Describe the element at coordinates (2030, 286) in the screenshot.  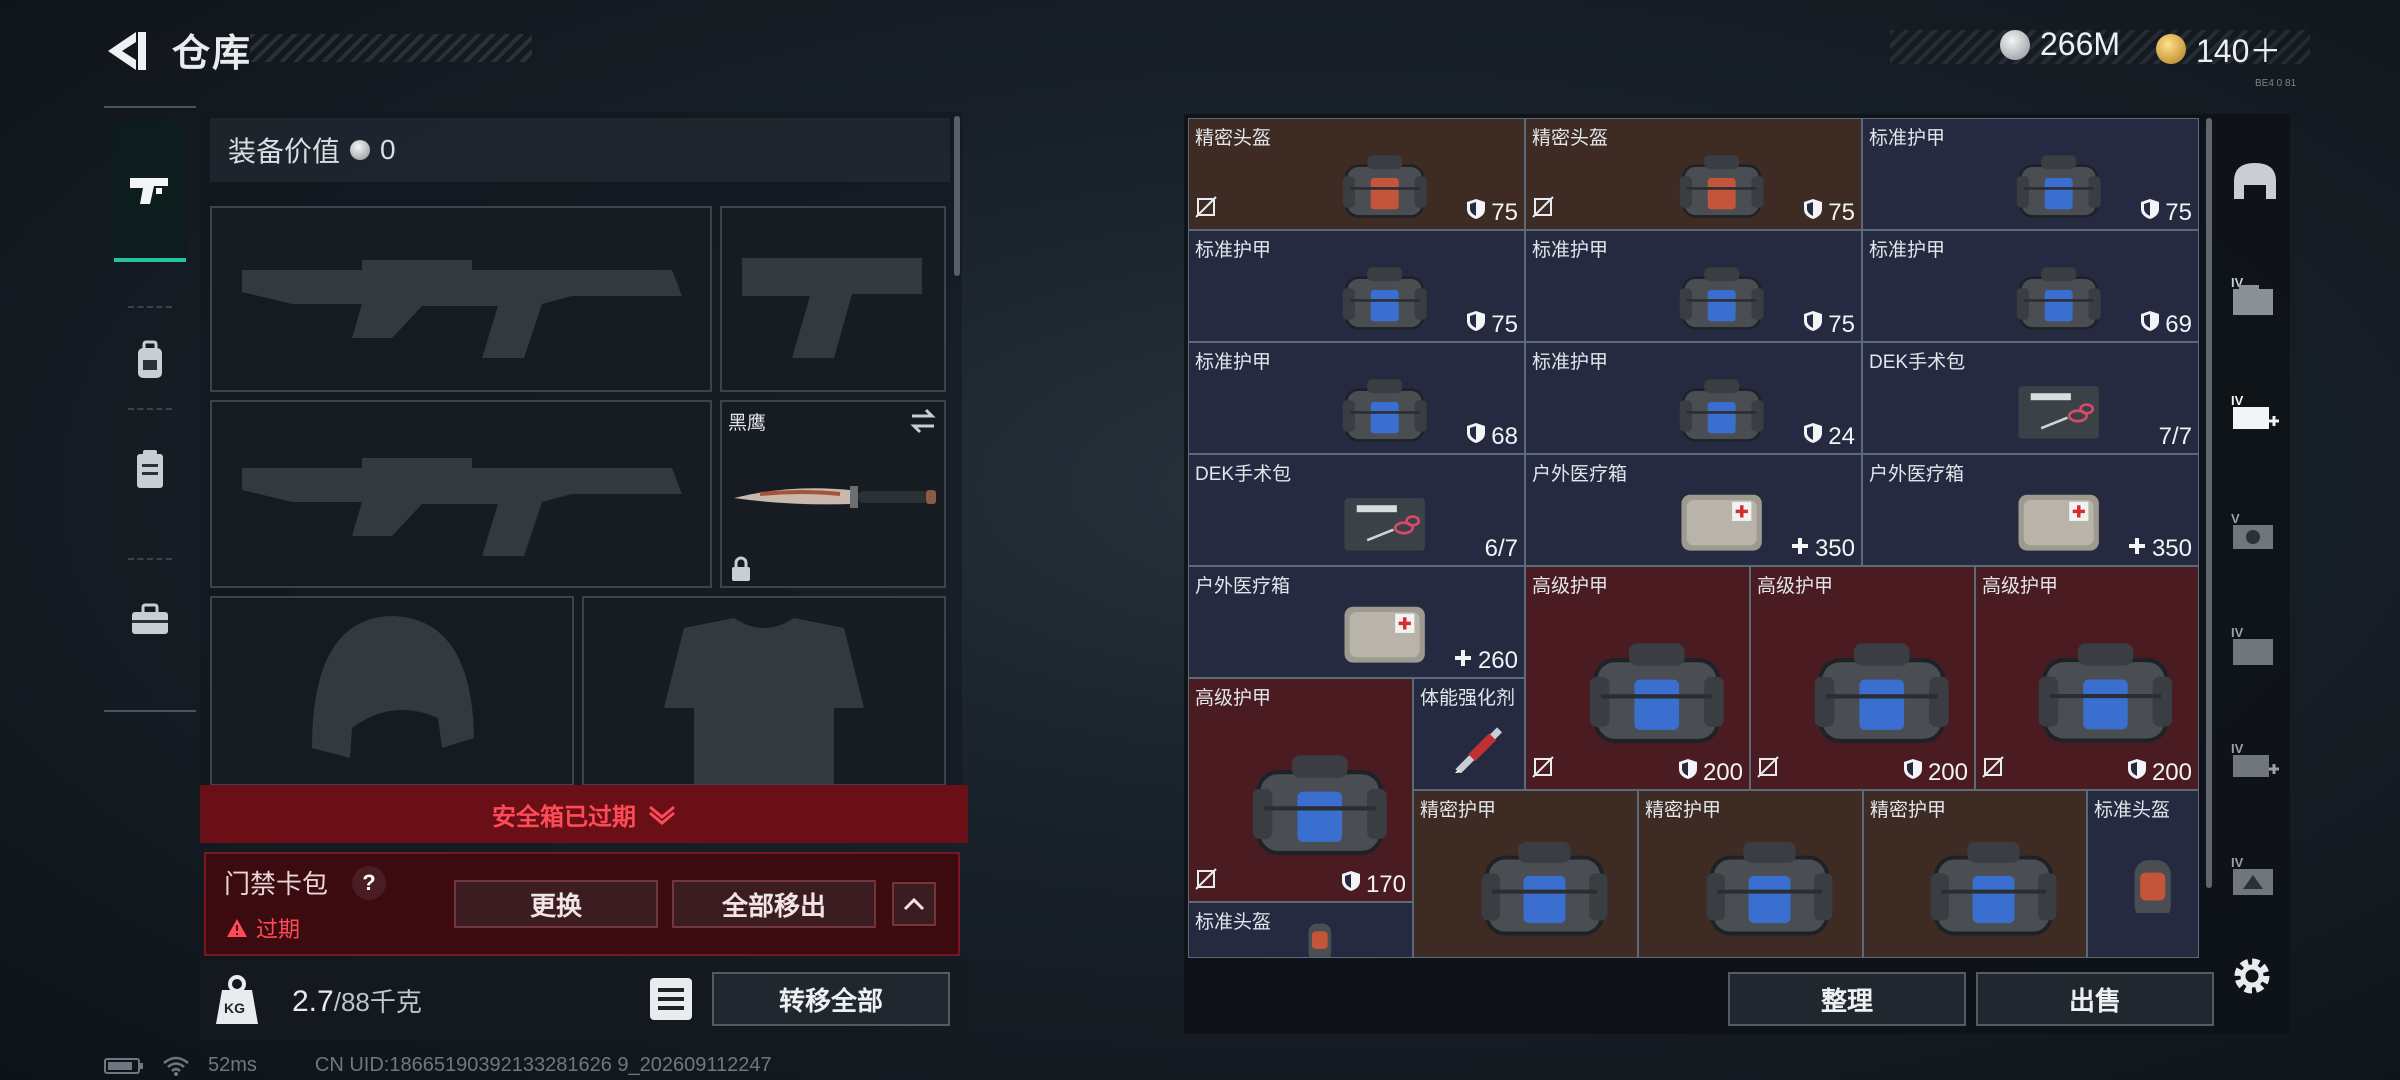
I see `stash-item: 标准护甲 69` at that location.